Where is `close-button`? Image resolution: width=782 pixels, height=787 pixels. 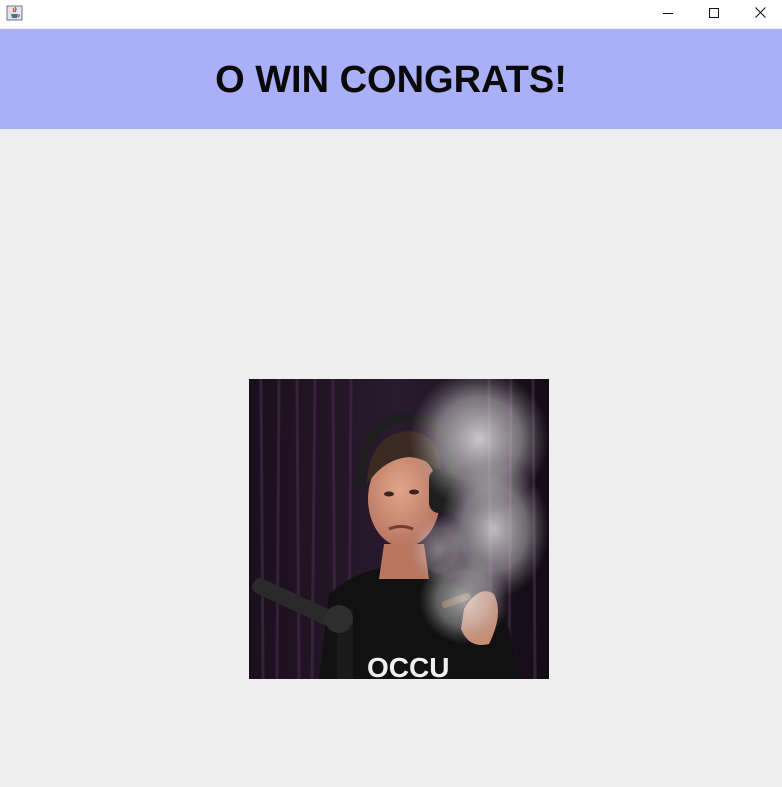
close-button is located at coordinates (759, 14).